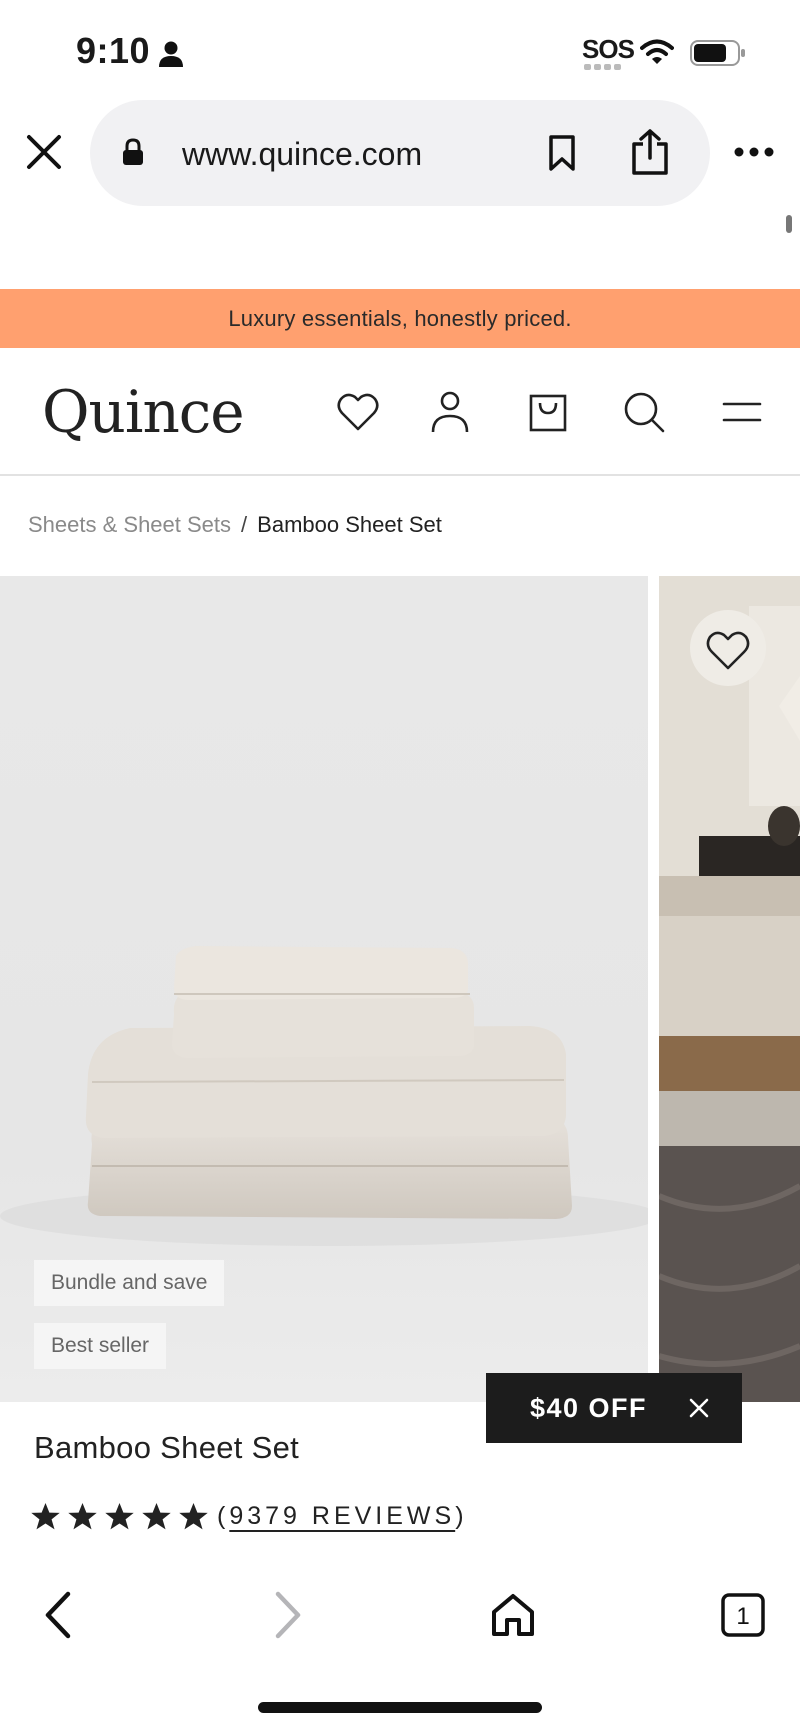  Describe the element at coordinates (400, 412) in the screenshot. I see `site-header: Quince` at that location.